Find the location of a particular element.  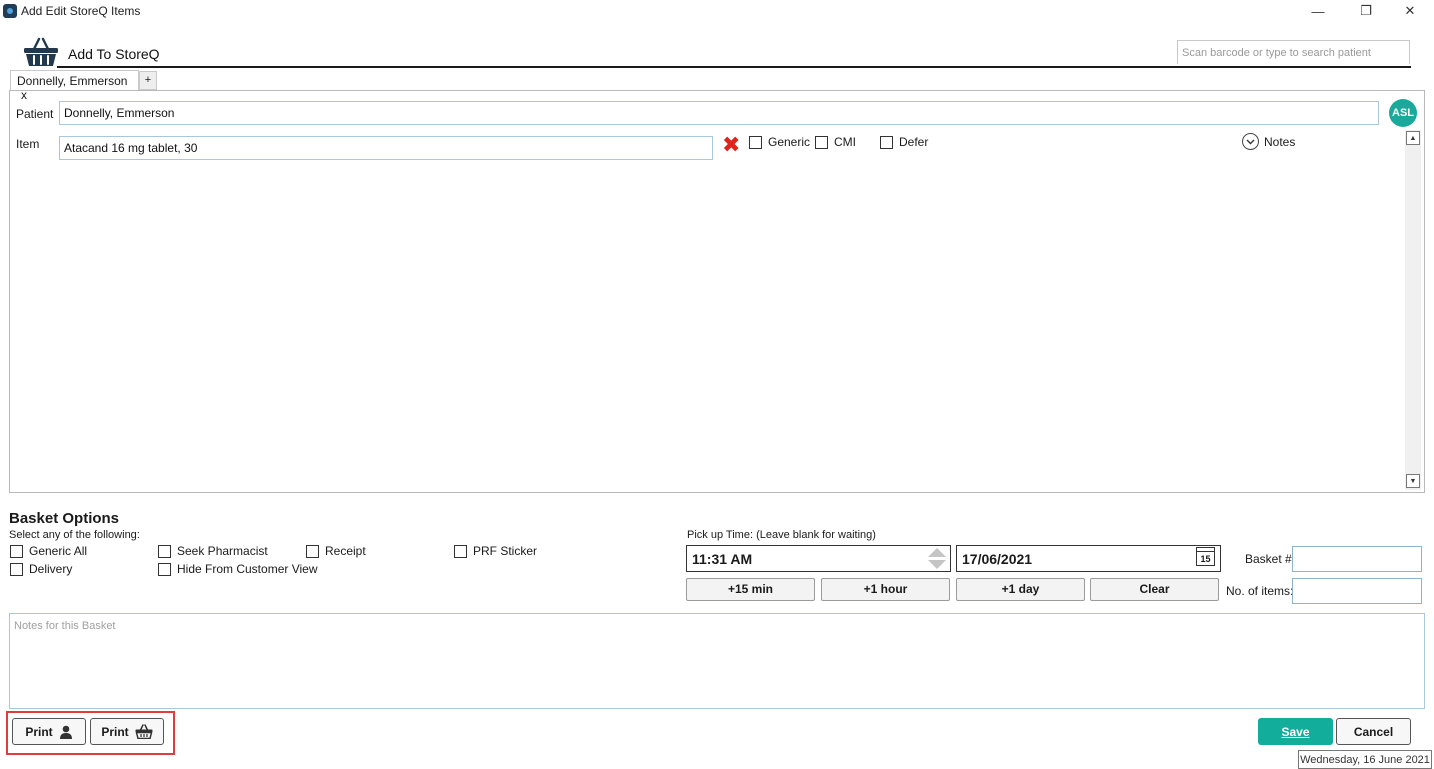

patient-label: Patient is located at coordinates (35, 114).